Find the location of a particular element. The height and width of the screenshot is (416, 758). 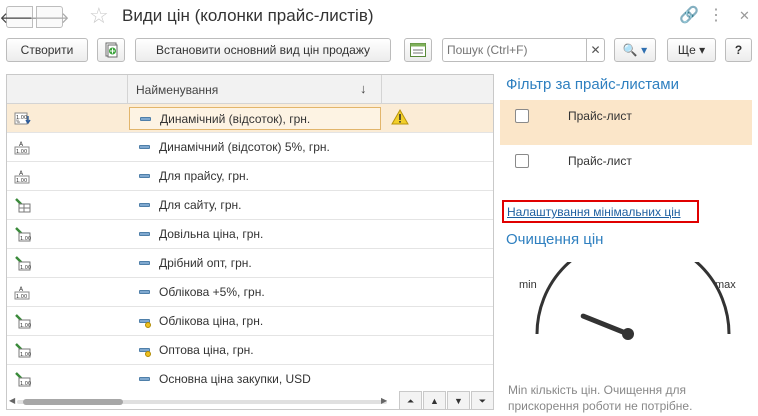

go-up-button: ▲ is located at coordinates (434, 400).